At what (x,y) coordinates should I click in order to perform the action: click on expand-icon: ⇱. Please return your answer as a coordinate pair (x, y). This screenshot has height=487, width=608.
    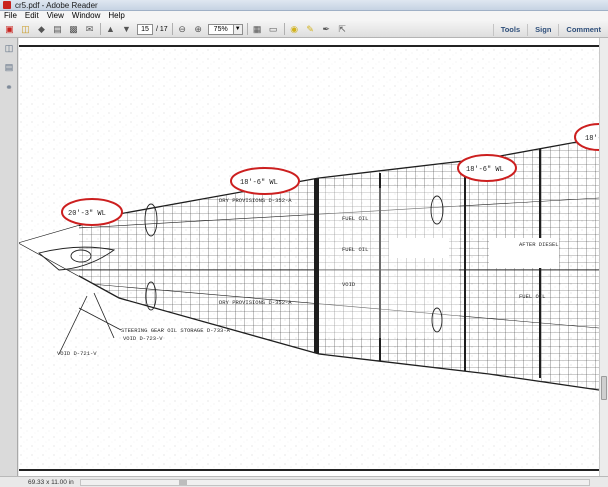
    Looking at the image, I should click on (342, 29).